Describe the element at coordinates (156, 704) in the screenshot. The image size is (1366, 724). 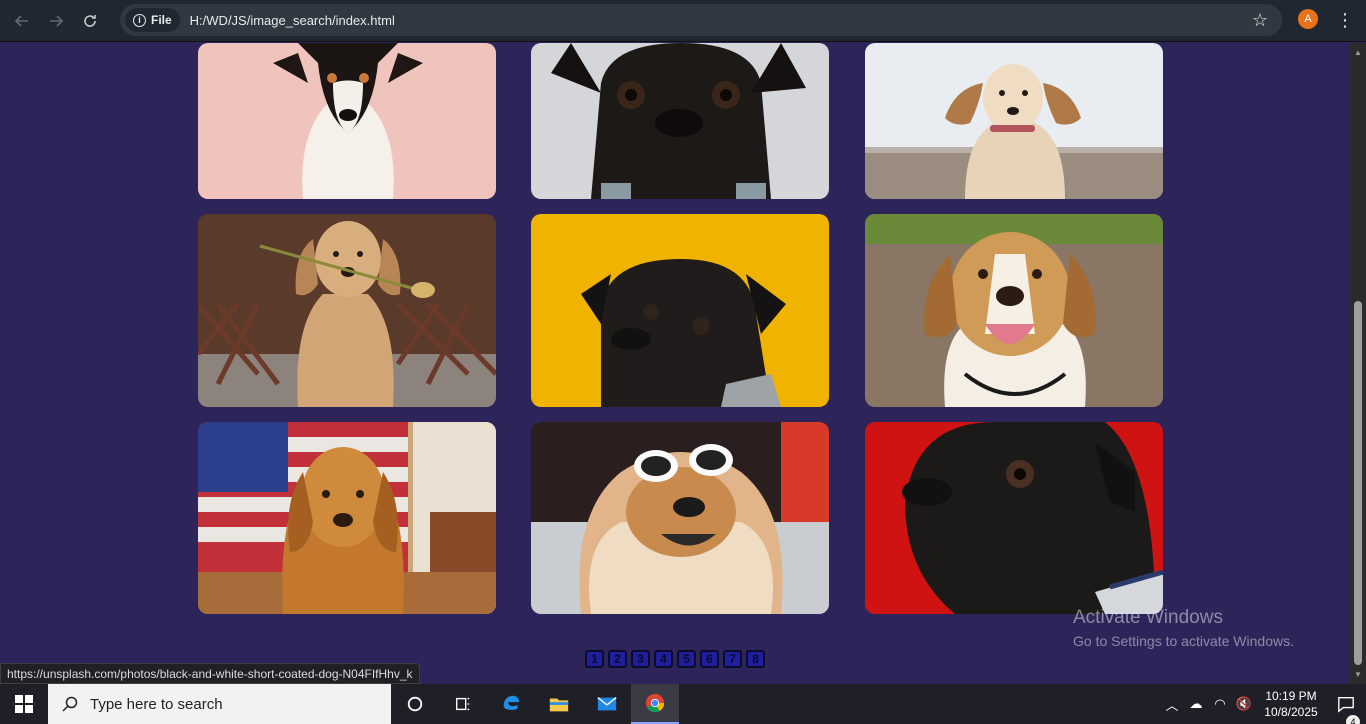
I see `search-placeholder: Type here to search` at that location.